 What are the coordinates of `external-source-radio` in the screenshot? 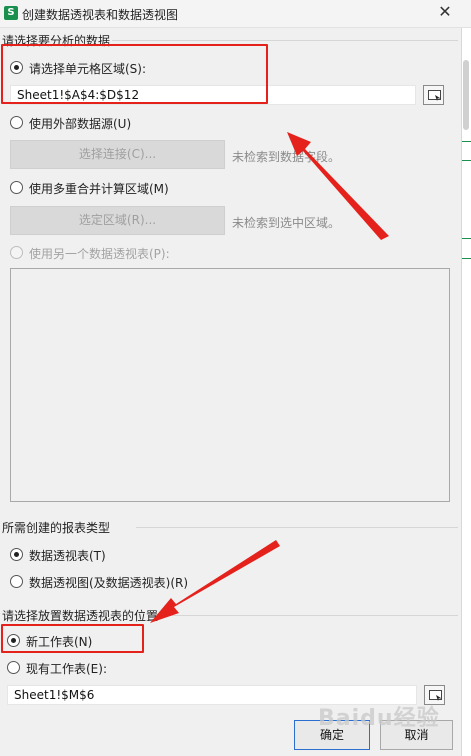 It's located at (16, 122).